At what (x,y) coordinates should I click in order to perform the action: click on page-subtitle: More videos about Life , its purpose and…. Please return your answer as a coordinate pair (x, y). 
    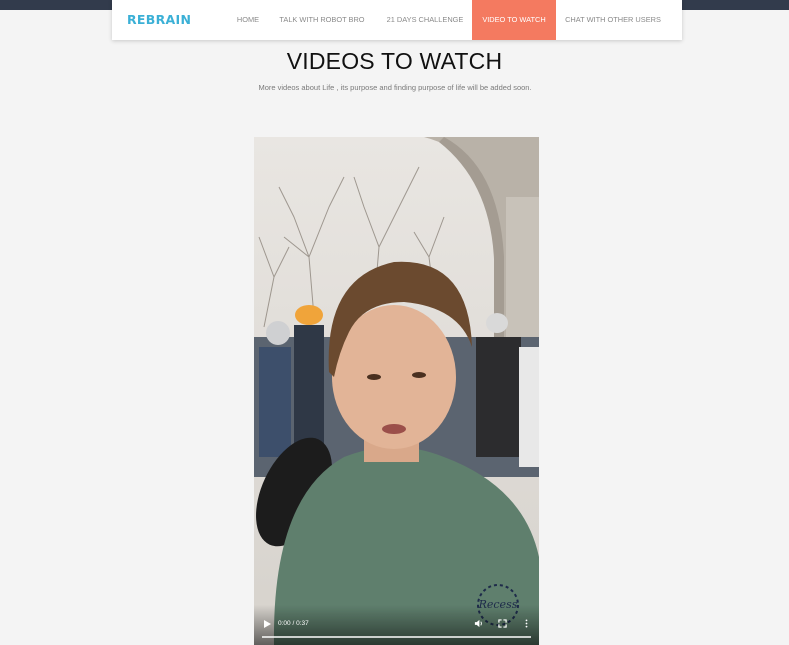
    Looking at the image, I should click on (395, 87).